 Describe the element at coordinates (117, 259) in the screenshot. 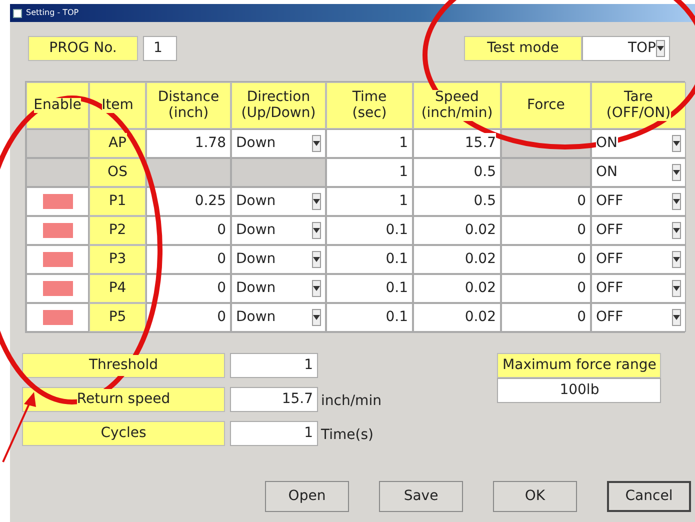

I see `item-cell: P3` at that location.